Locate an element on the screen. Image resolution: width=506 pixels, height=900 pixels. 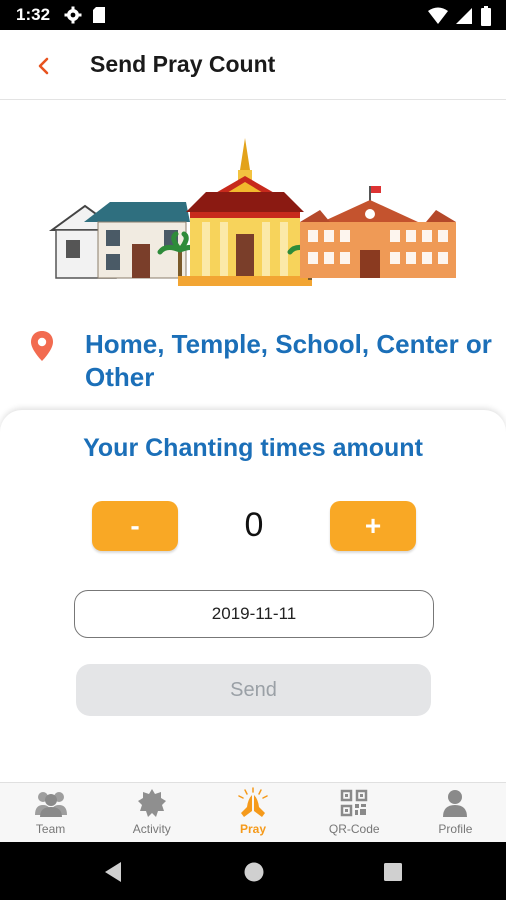
date-field: 2019-11-11 is located at coordinates (254, 614).